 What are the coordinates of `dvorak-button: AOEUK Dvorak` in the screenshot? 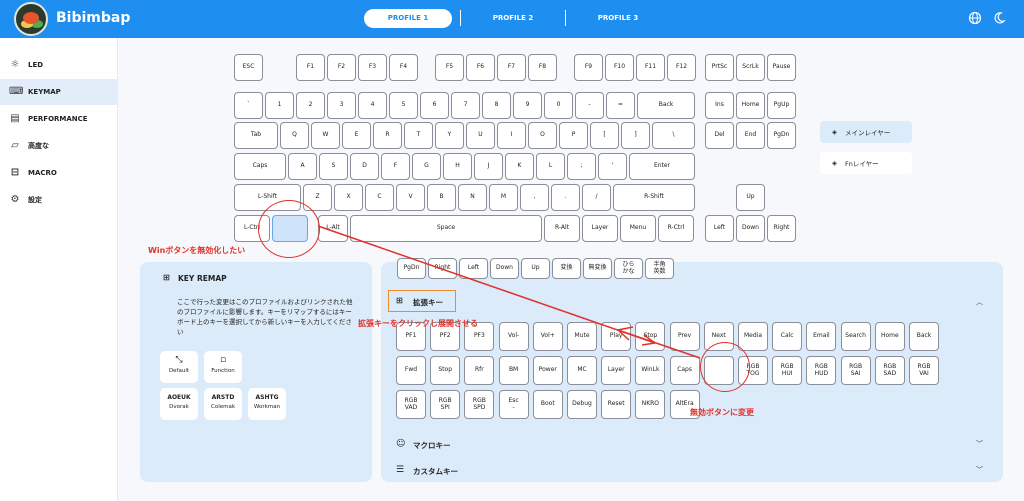 It's located at (179, 404).